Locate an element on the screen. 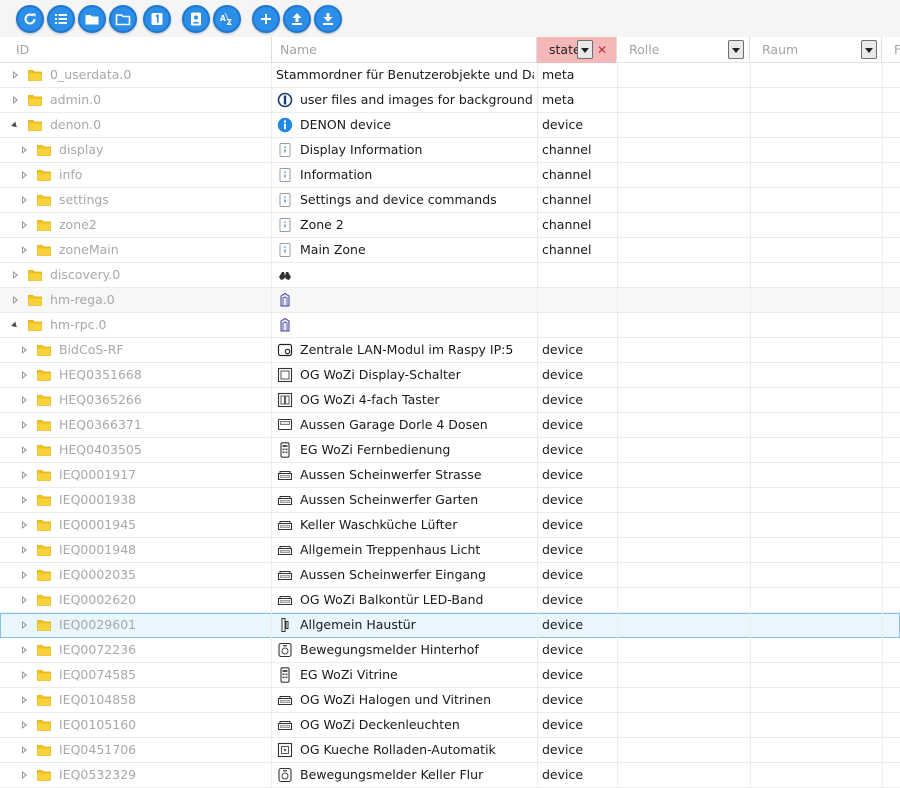 This screenshot has width=900, height=788. column-filter-role: Rolle is located at coordinates (683, 50).